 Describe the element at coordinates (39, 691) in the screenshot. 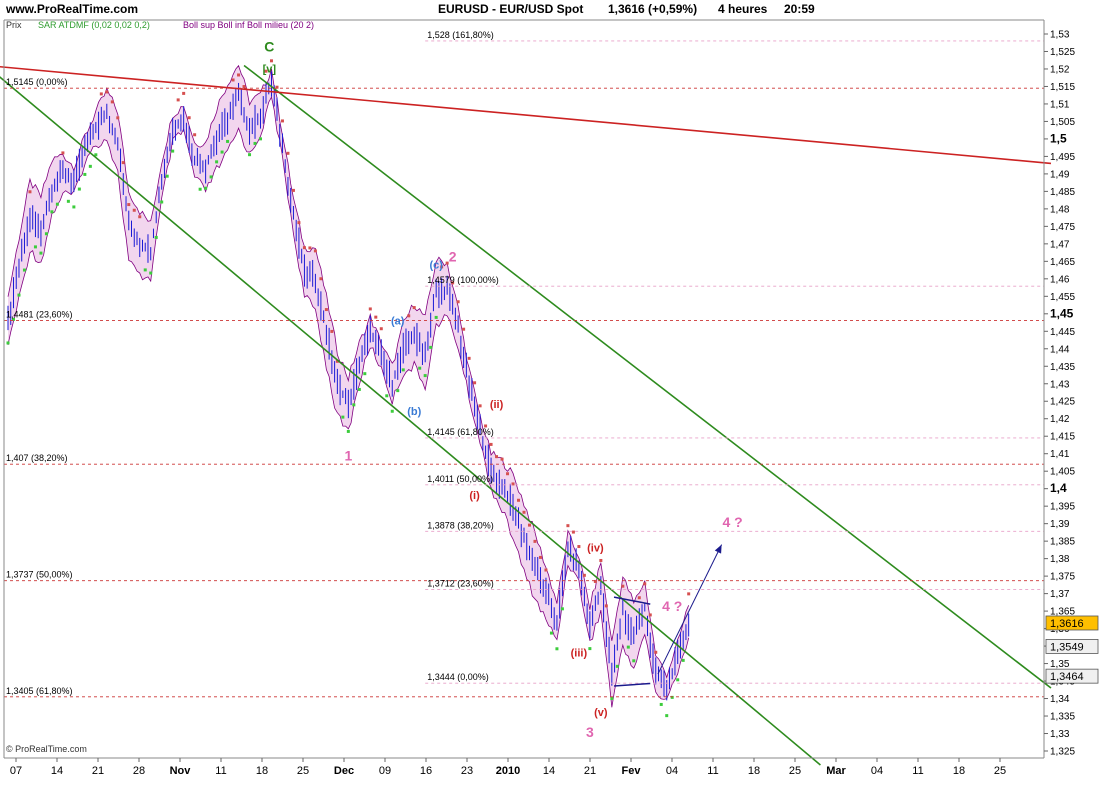

I see `fib-label-left: 1,3405 (61,80%)` at that location.